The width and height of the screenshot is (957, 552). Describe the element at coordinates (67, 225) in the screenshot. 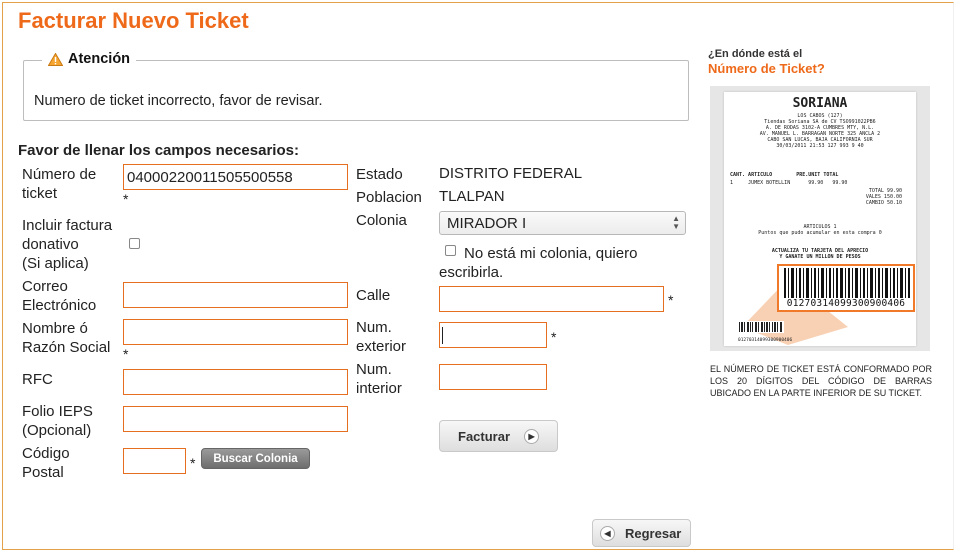

I see `donativo-label-line1: Incluir factura` at that location.